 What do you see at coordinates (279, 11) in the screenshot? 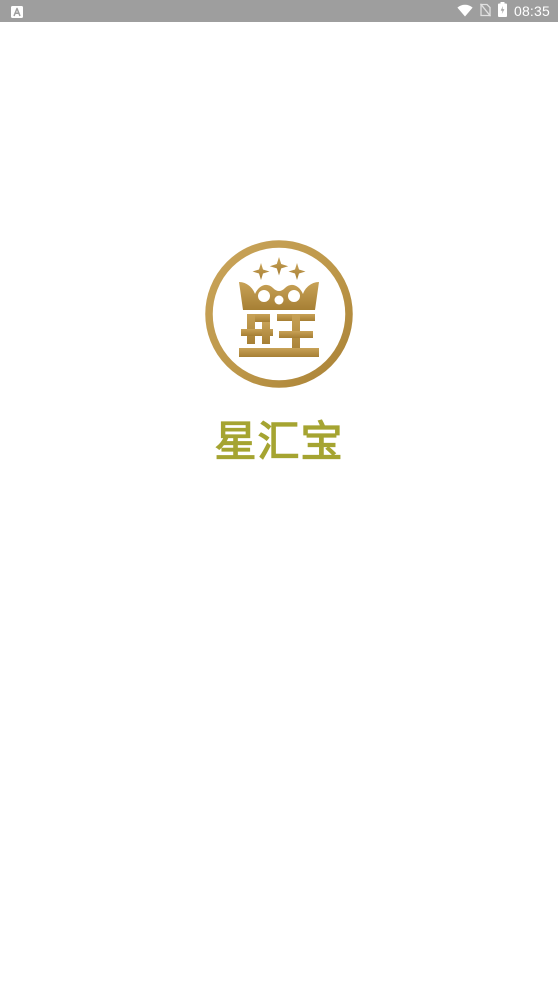
I see `status-bar: 08:35` at bounding box center [279, 11].